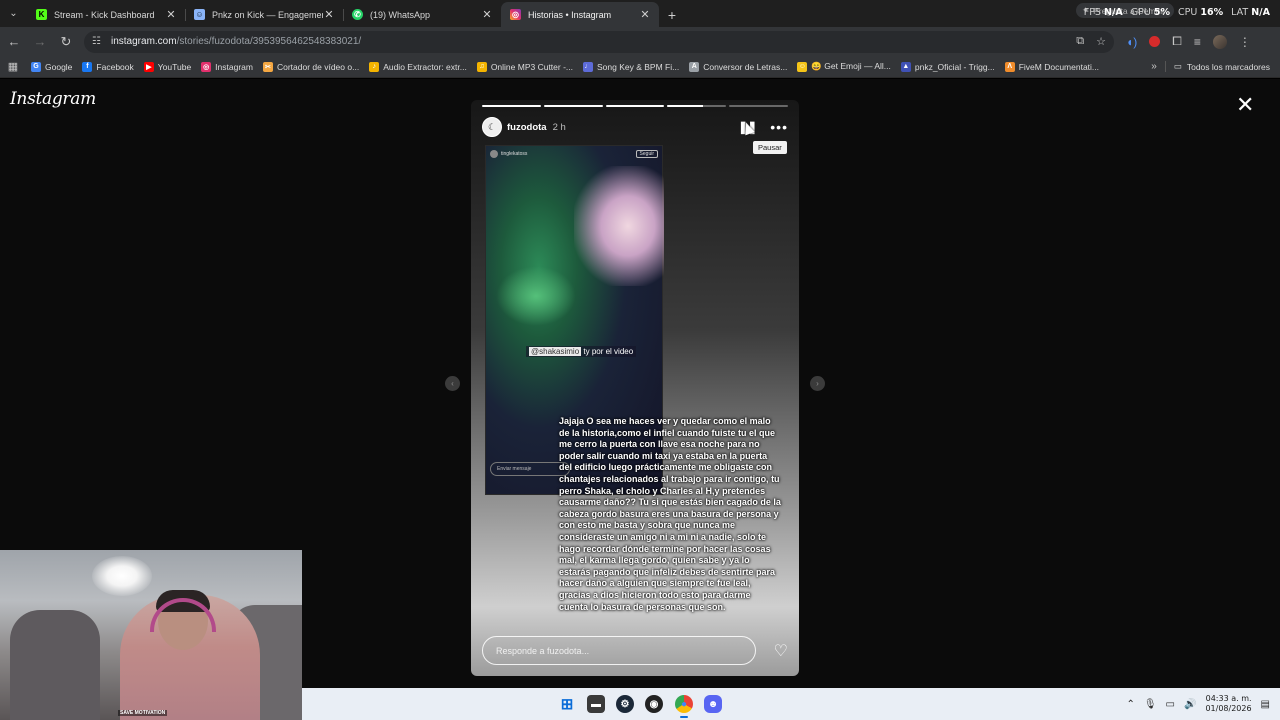  Describe the element at coordinates (619, 226) in the screenshot. I see `embedded-highlight` at that location.